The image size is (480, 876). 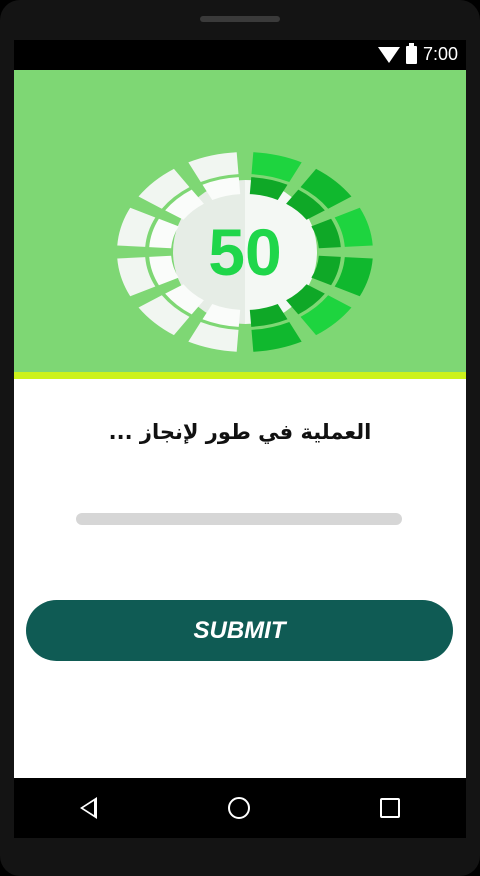 I want to click on progress-gauge: 50, so click(x=245, y=252).